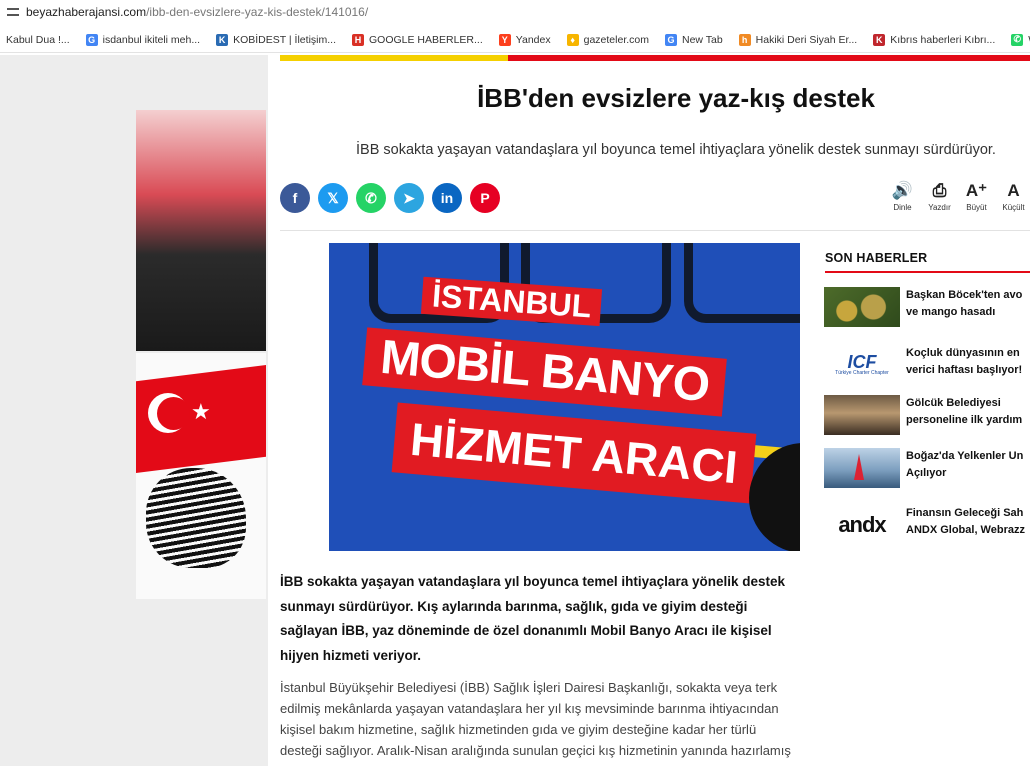 The height and width of the screenshot is (766, 1030). What do you see at coordinates (965, 530) in the screenshot?
I see `news-headline-line: ANDX Global, Webrazz` at bounding box center [965, 530].